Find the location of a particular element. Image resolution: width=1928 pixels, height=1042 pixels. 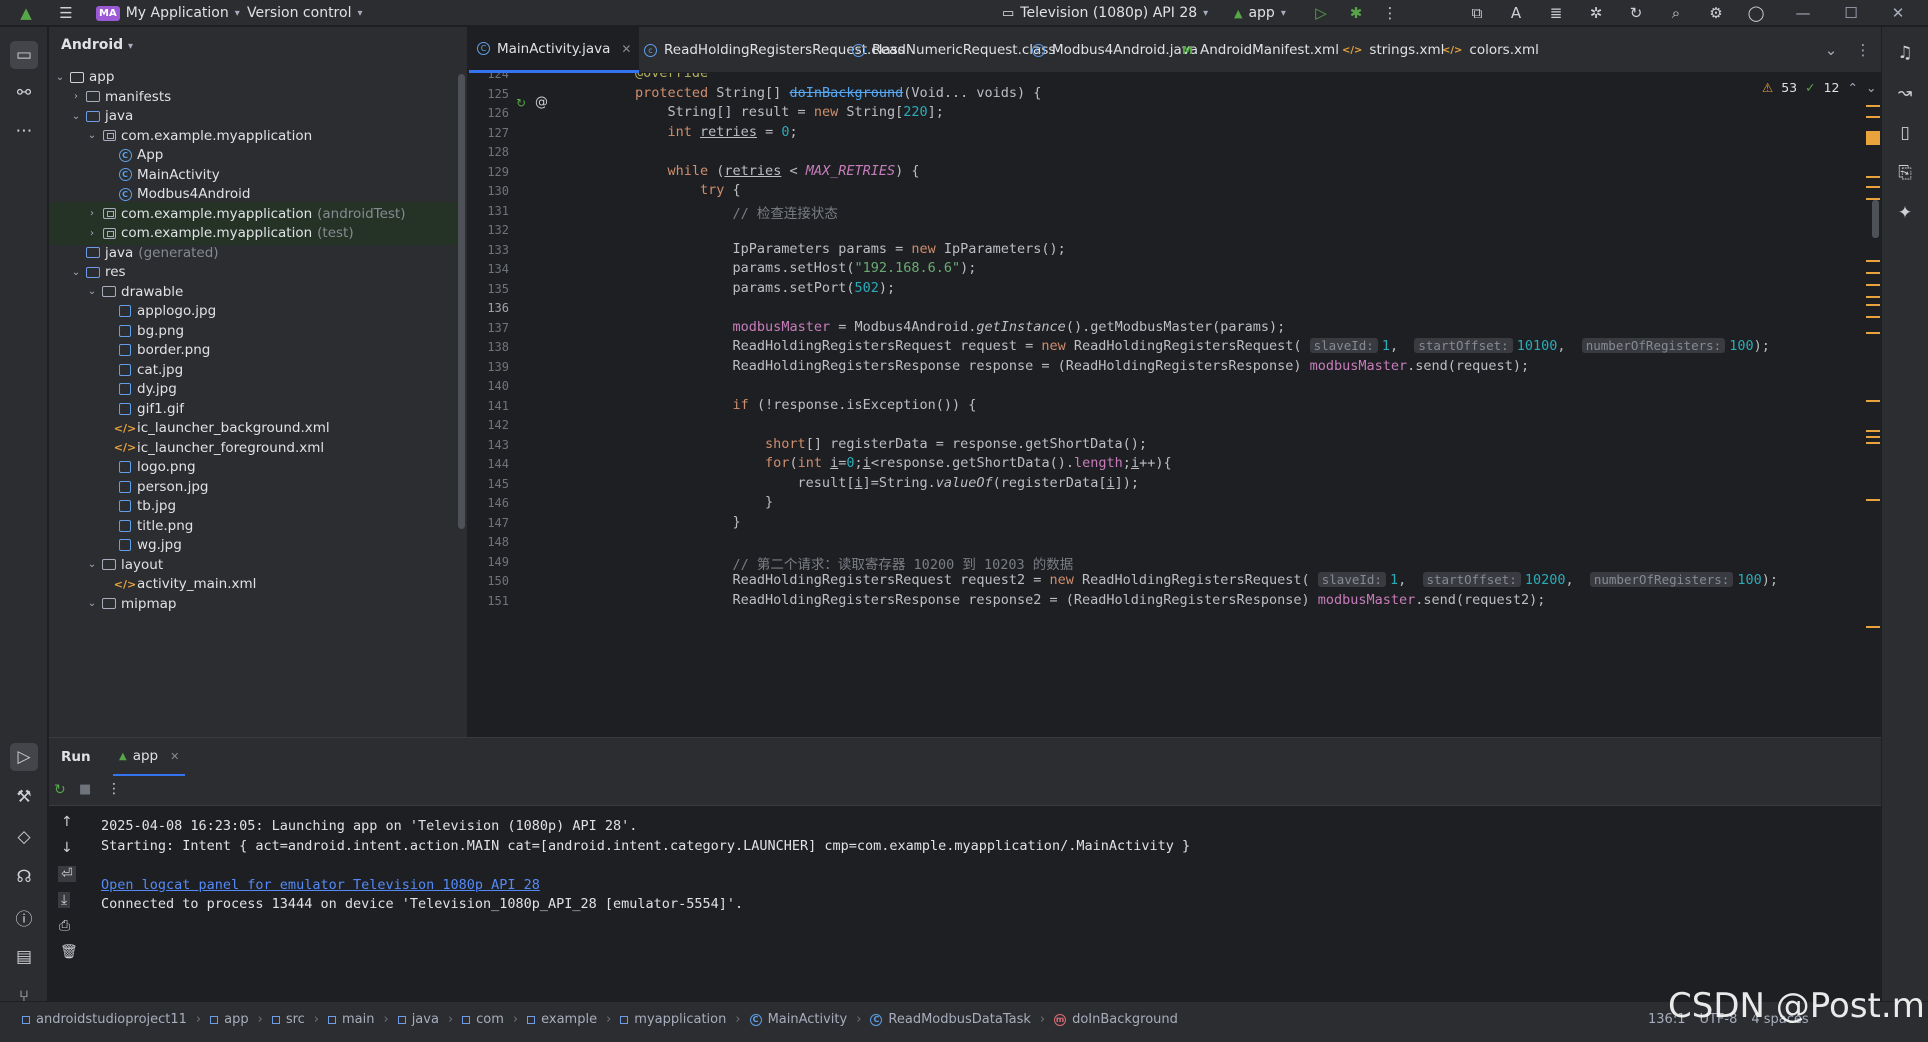

gradle-icon: ↝ is located at coordinates (1905, 93).